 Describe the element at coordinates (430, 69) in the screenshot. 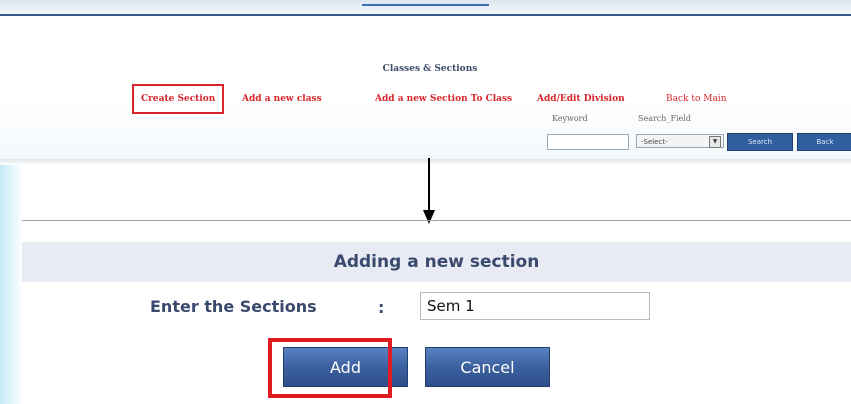

I see `page-title: Classes & Sections` at that location.